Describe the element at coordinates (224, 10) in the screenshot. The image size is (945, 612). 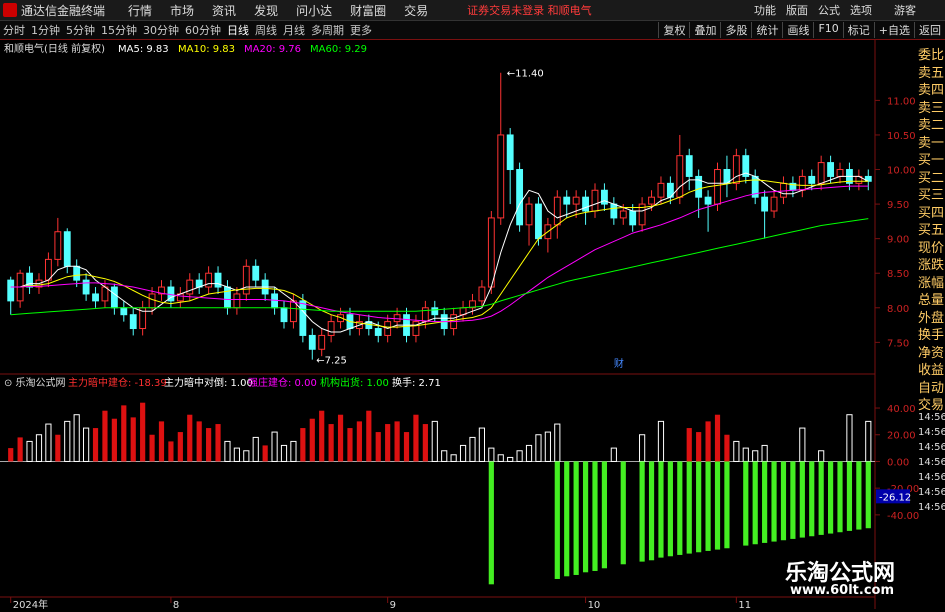
I see `menu-zixun: 资讯` at that location.